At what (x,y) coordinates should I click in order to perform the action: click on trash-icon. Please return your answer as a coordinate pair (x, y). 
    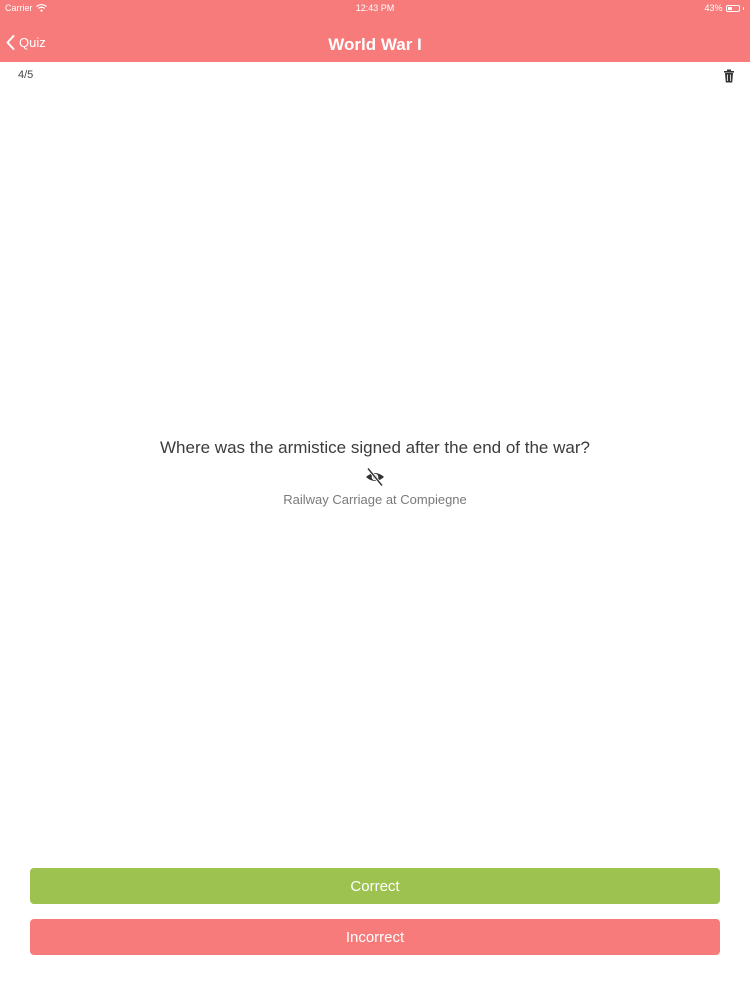
    Looking at the image, I should click on (729, 76).